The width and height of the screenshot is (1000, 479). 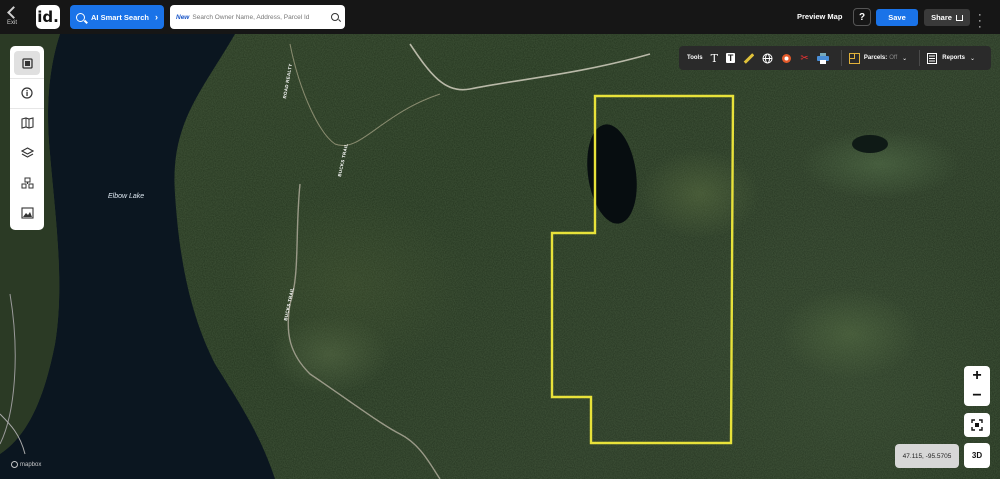 What do you see at coordinates (48, 17) in the screenshot?
I see `app-logo: id.` at bounding box center [48, 17].